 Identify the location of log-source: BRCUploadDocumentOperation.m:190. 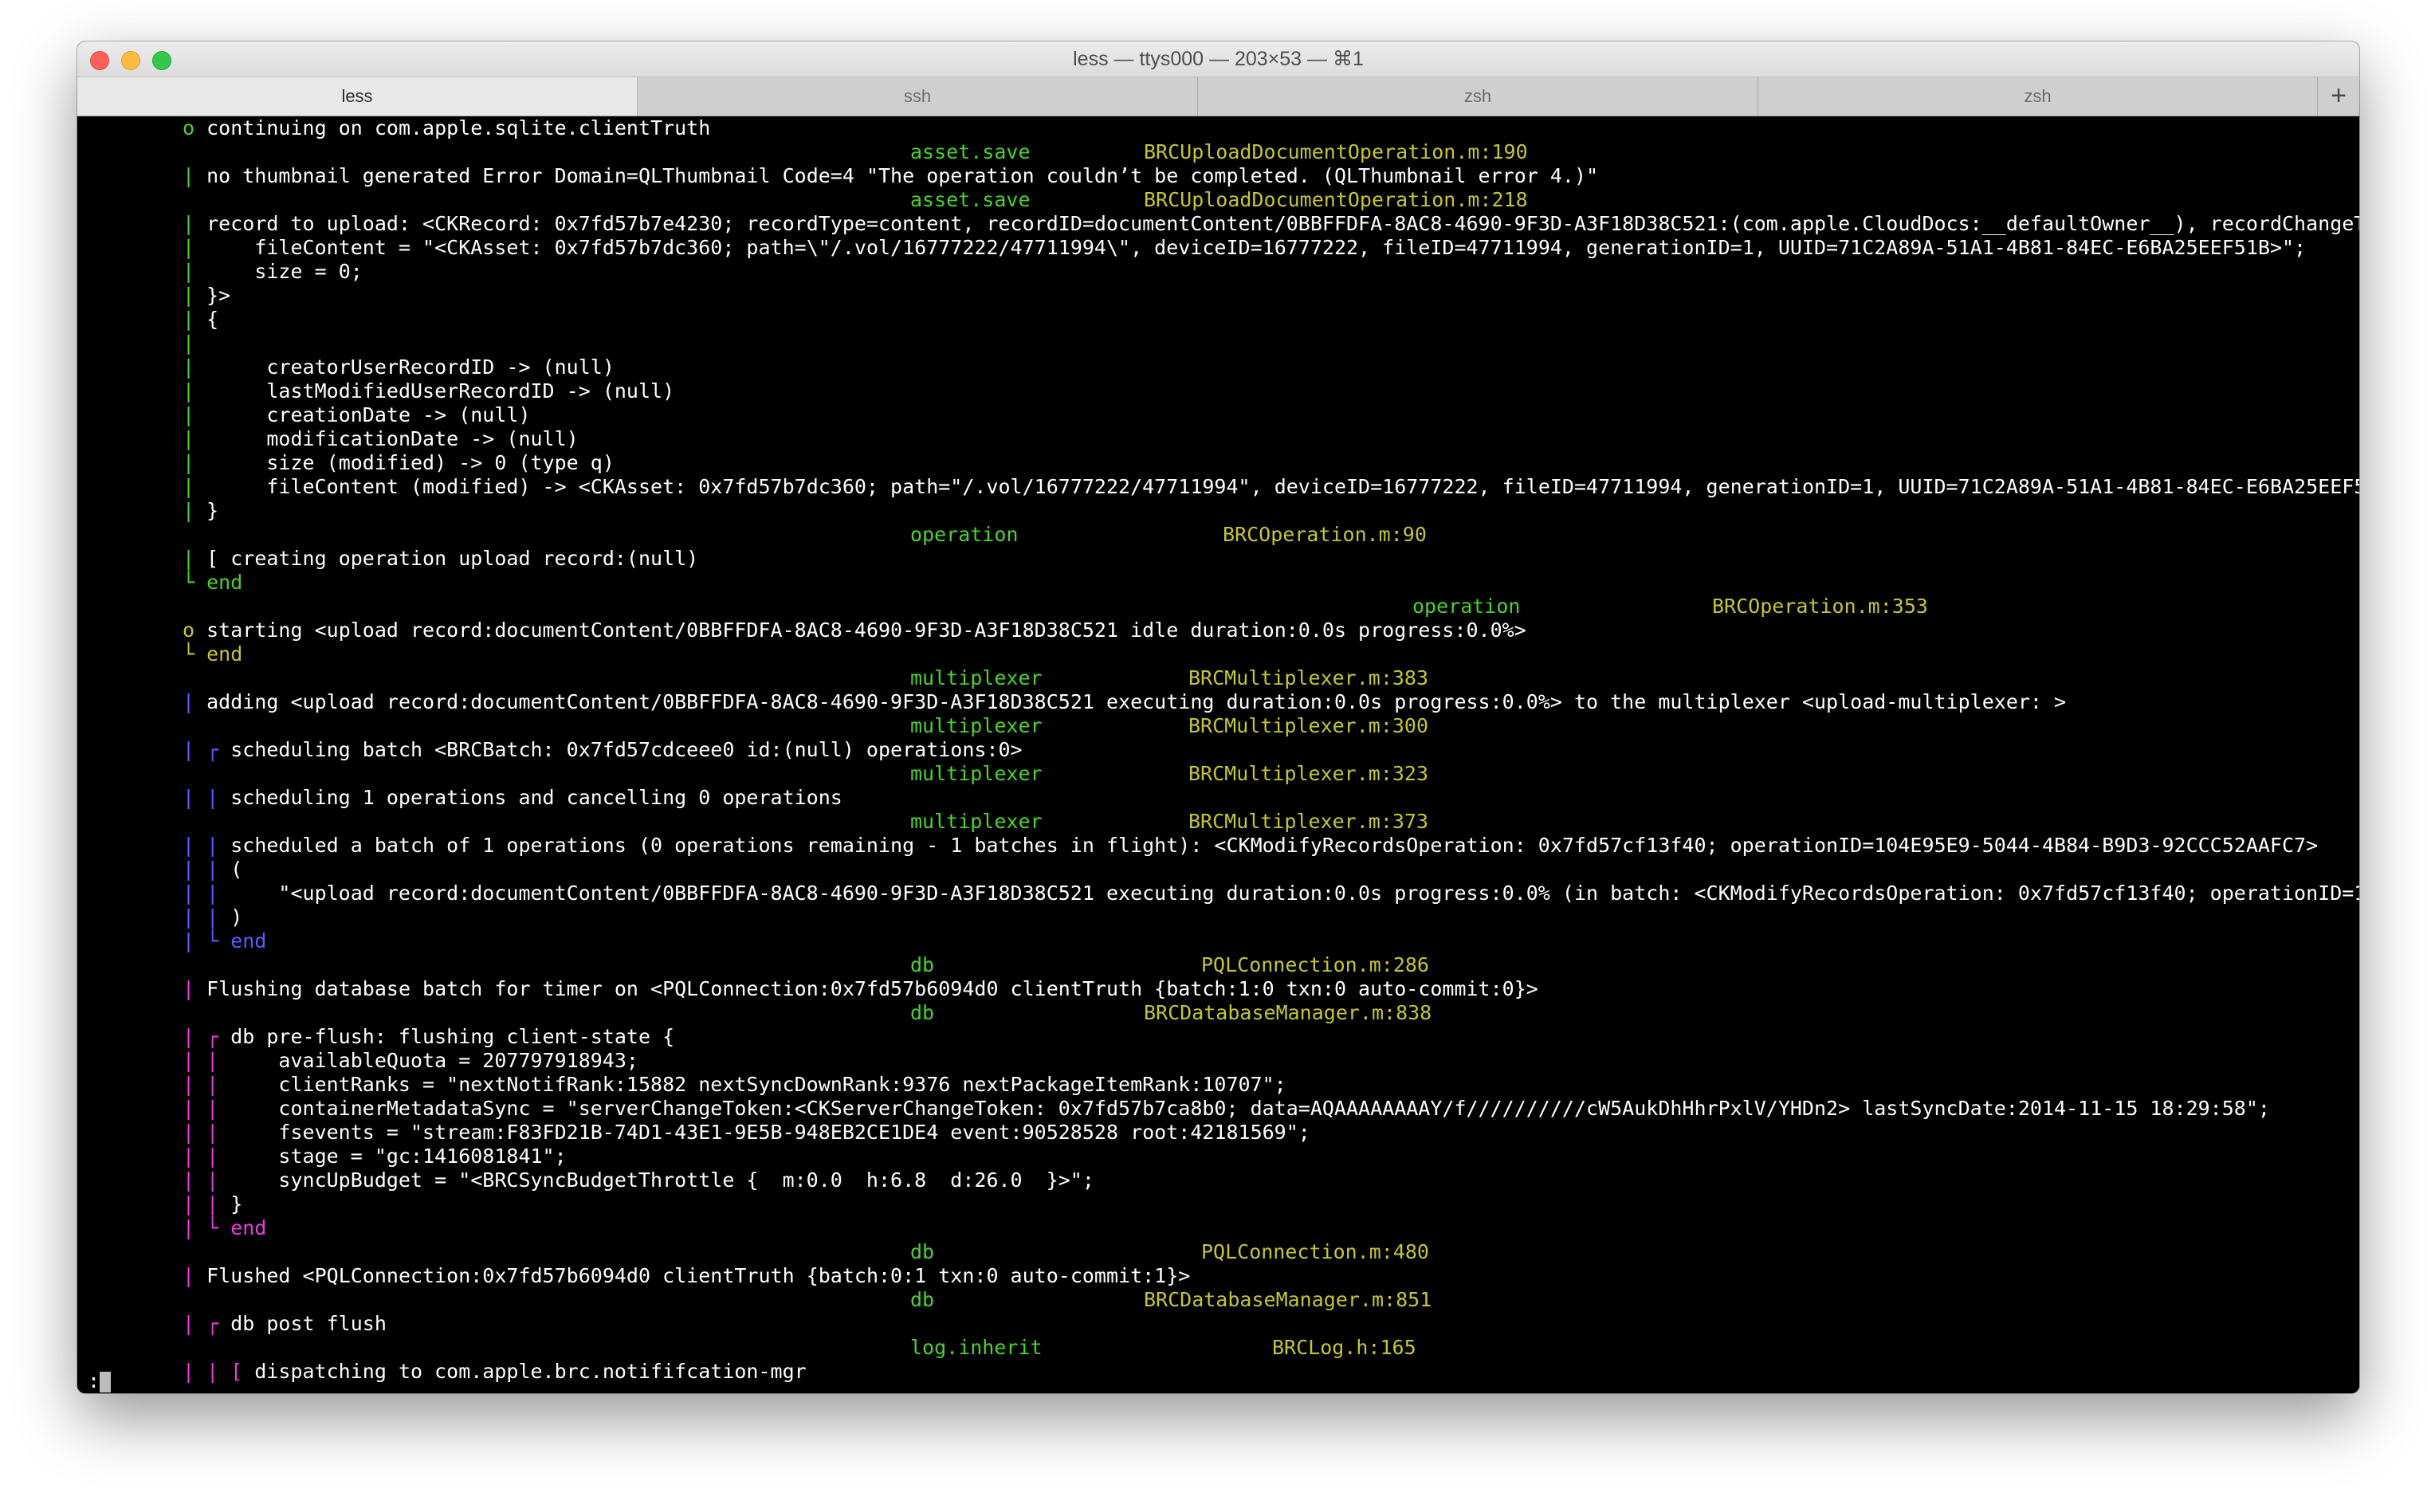
(1336, 151).